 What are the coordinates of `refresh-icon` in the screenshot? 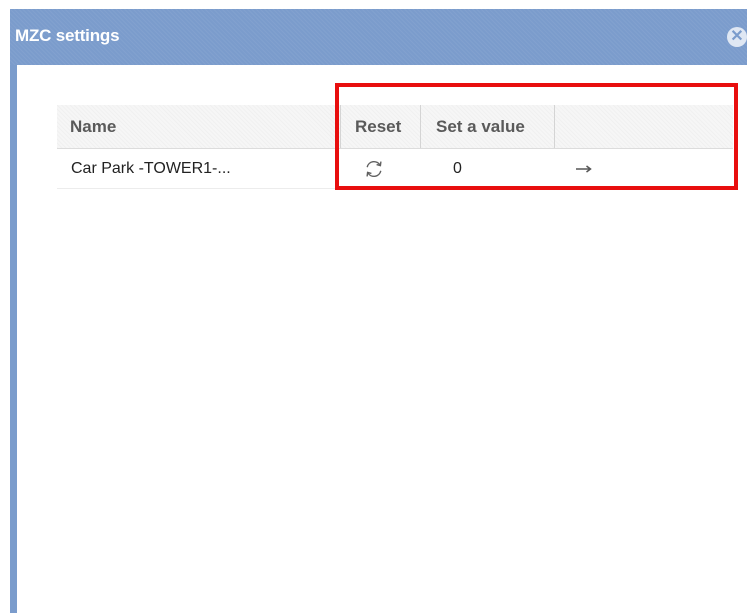 It's located at (374, 169).